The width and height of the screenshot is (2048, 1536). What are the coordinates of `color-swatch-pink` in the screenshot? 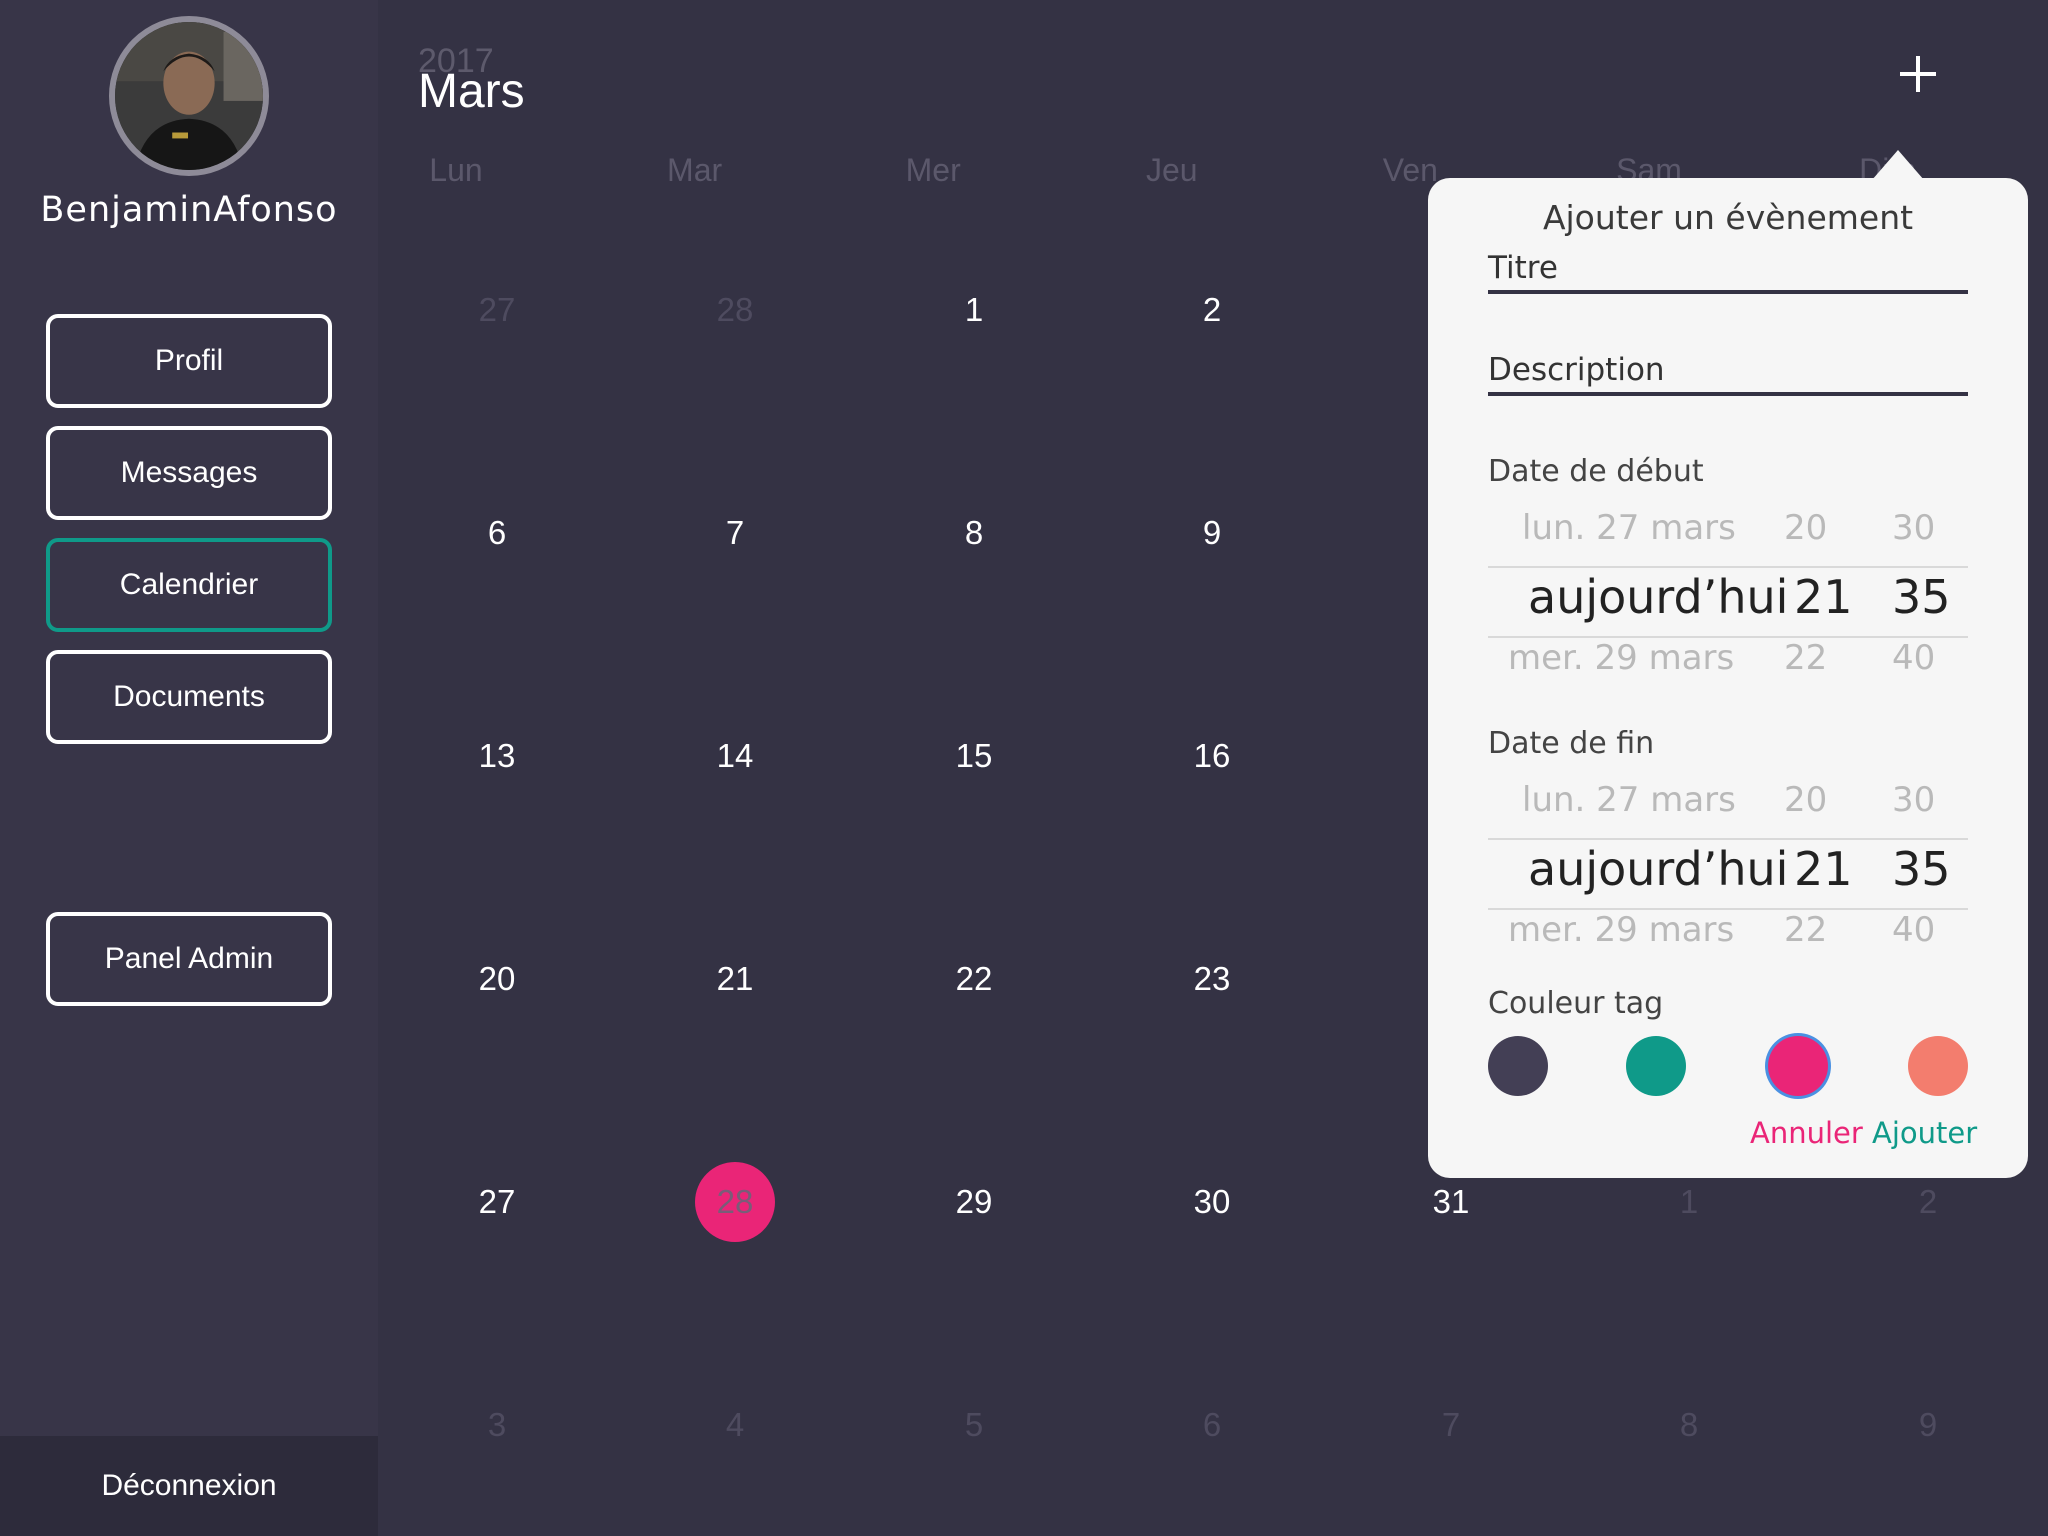 It's located at (1798, 1066).